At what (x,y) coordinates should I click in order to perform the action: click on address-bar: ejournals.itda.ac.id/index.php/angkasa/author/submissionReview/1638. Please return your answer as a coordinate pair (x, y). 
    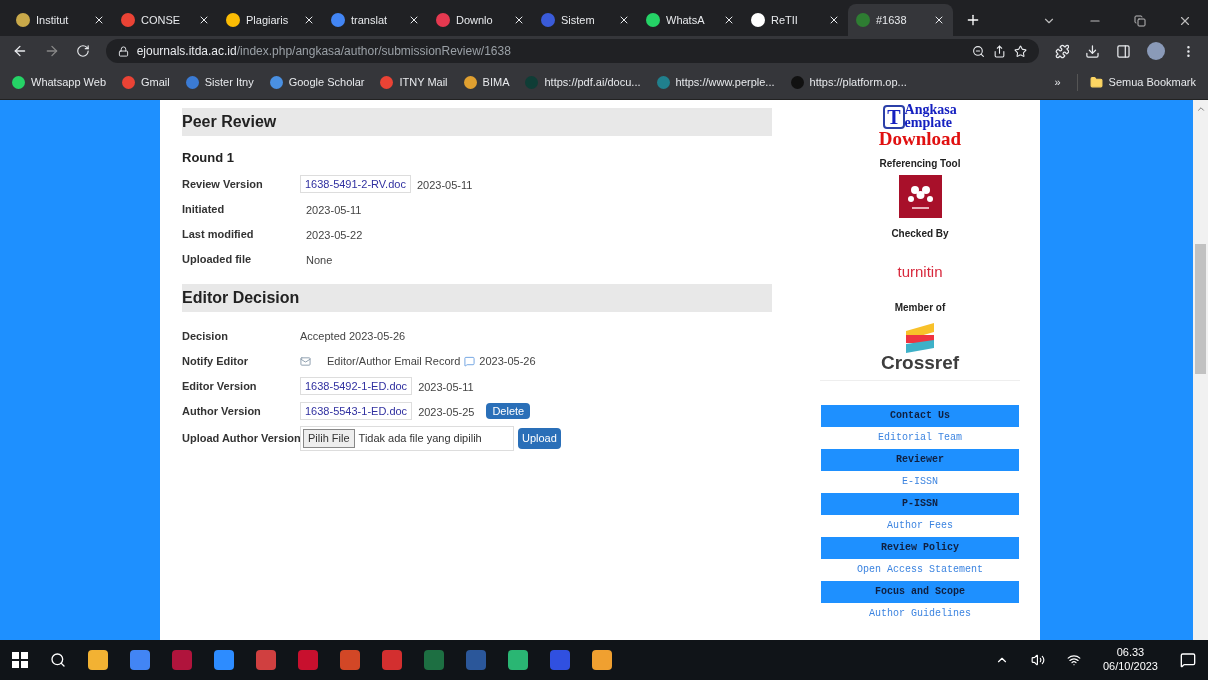
    Looking at the image, I should click on (572, 51).